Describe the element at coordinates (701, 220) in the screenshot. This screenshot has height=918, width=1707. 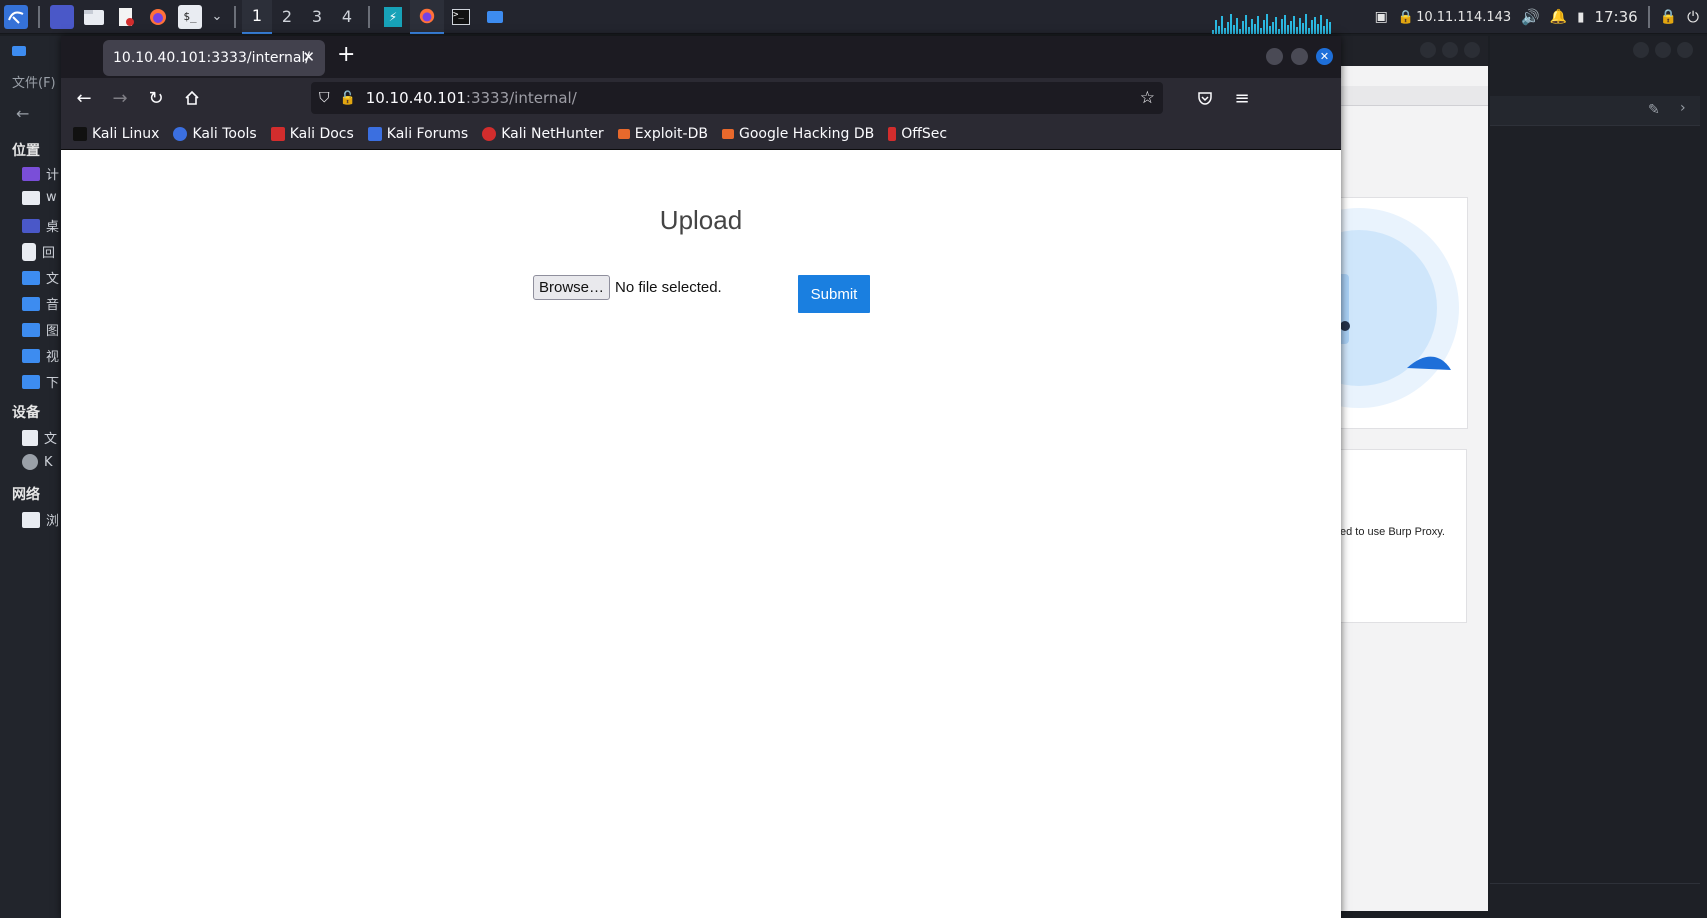
I see `page-title: Upload` at that location.